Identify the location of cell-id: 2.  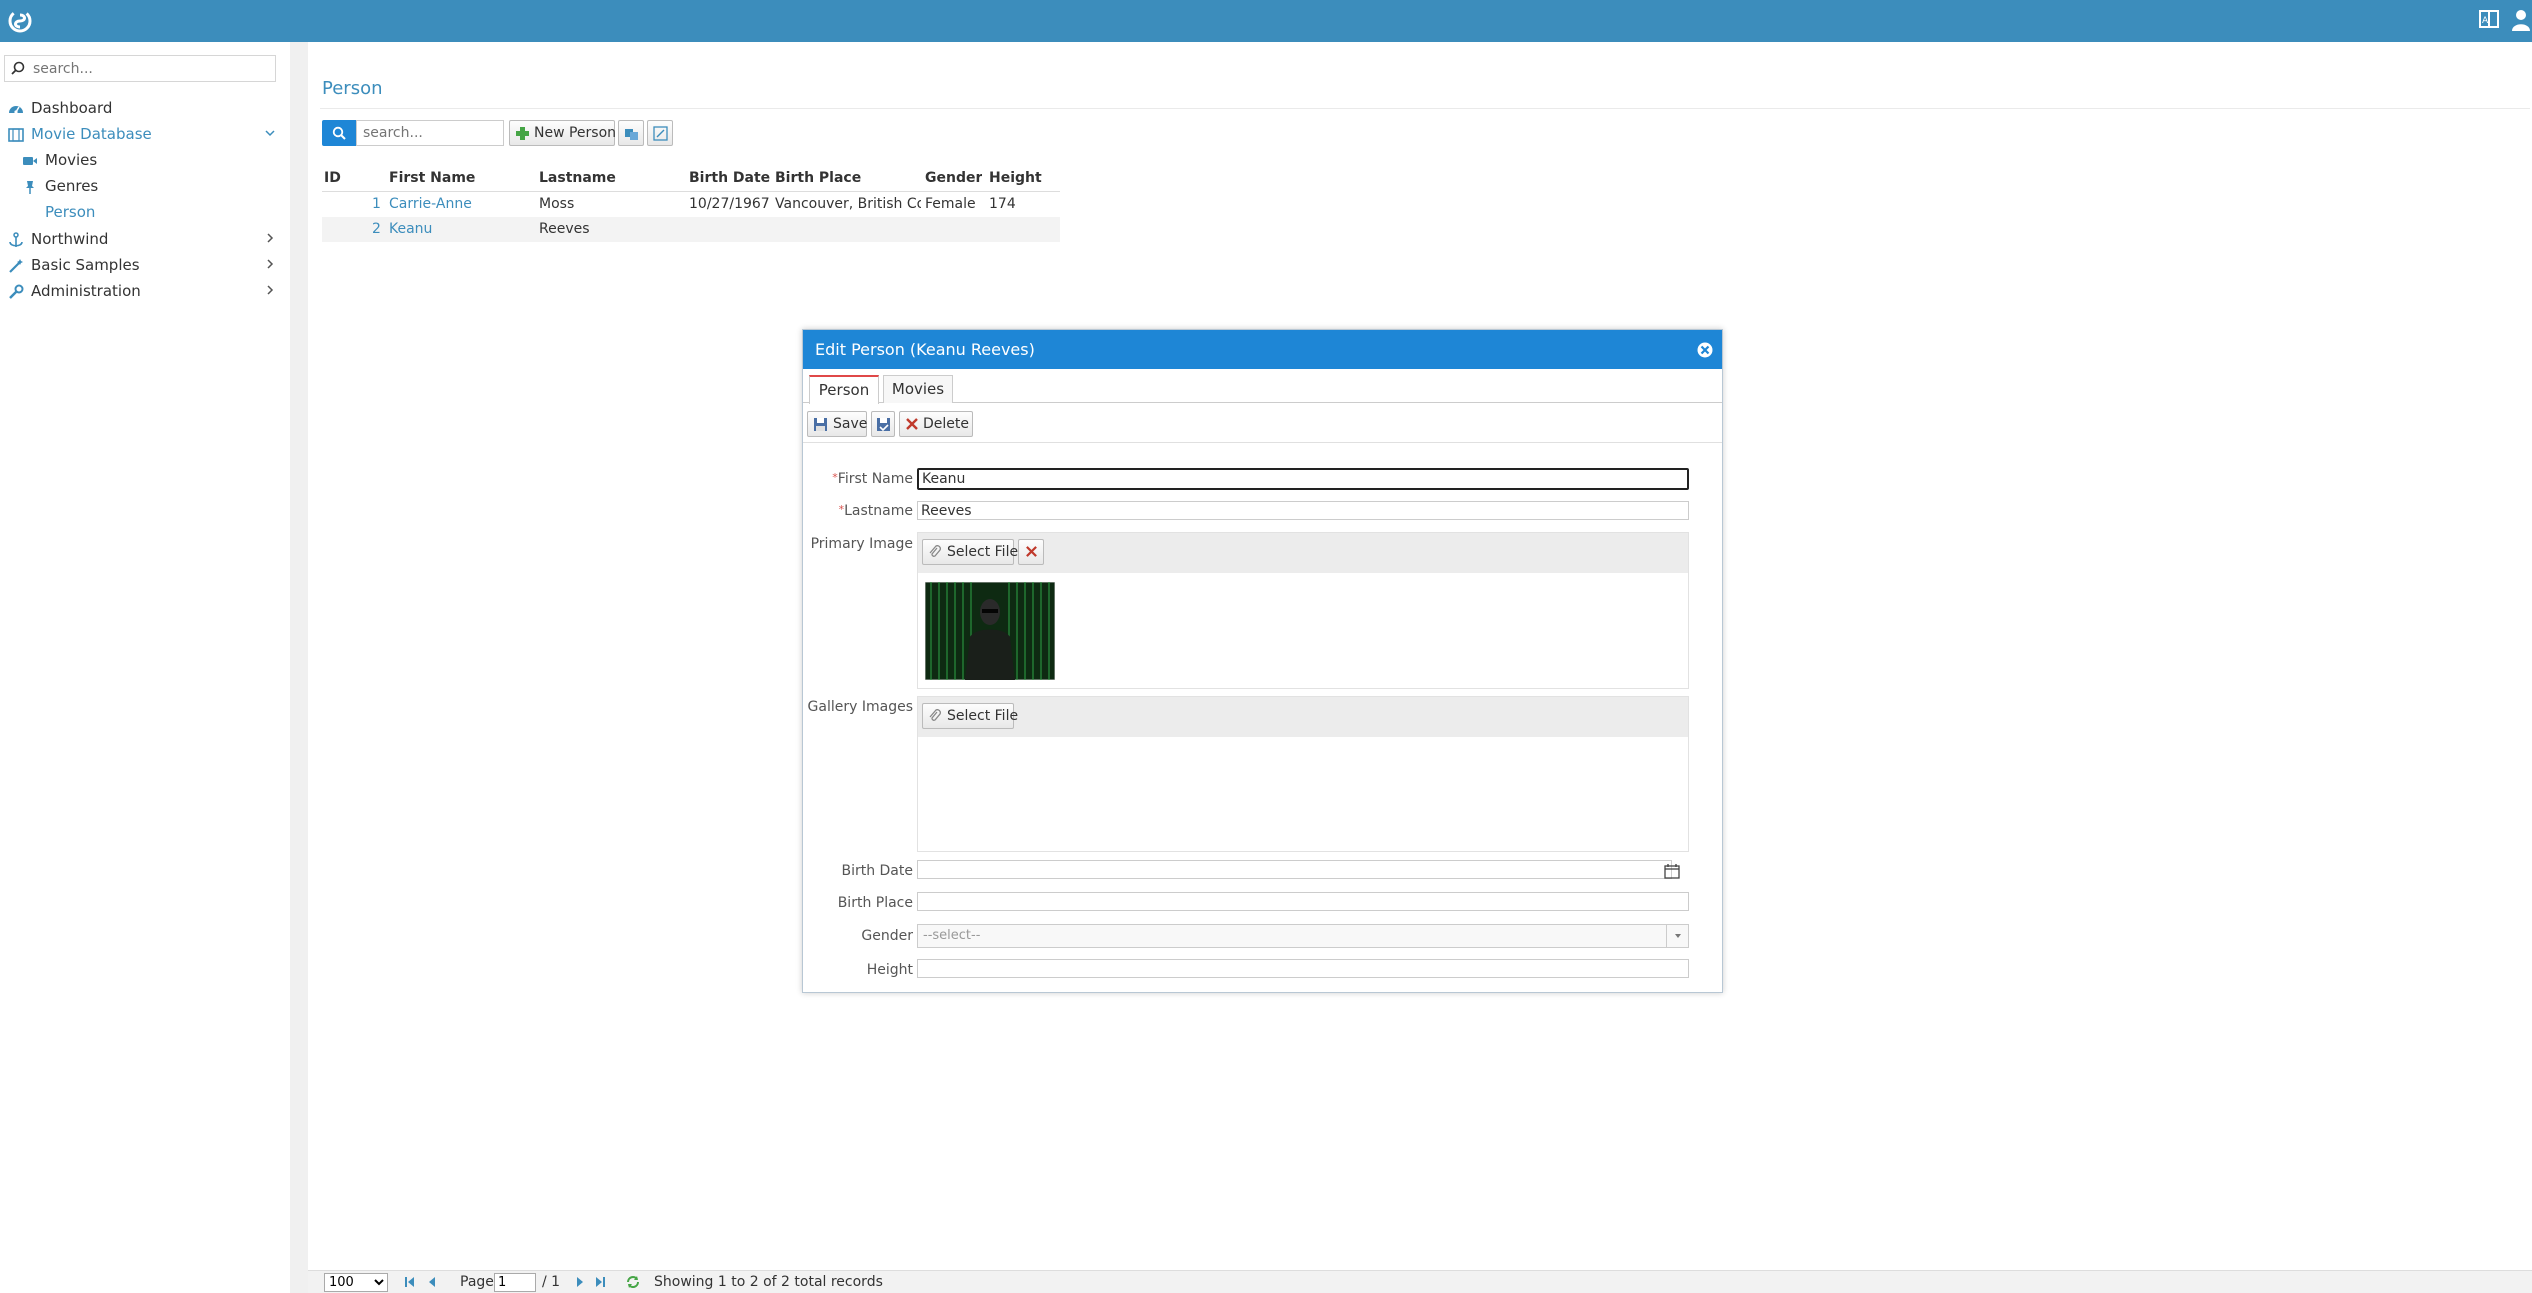
(376, 229).